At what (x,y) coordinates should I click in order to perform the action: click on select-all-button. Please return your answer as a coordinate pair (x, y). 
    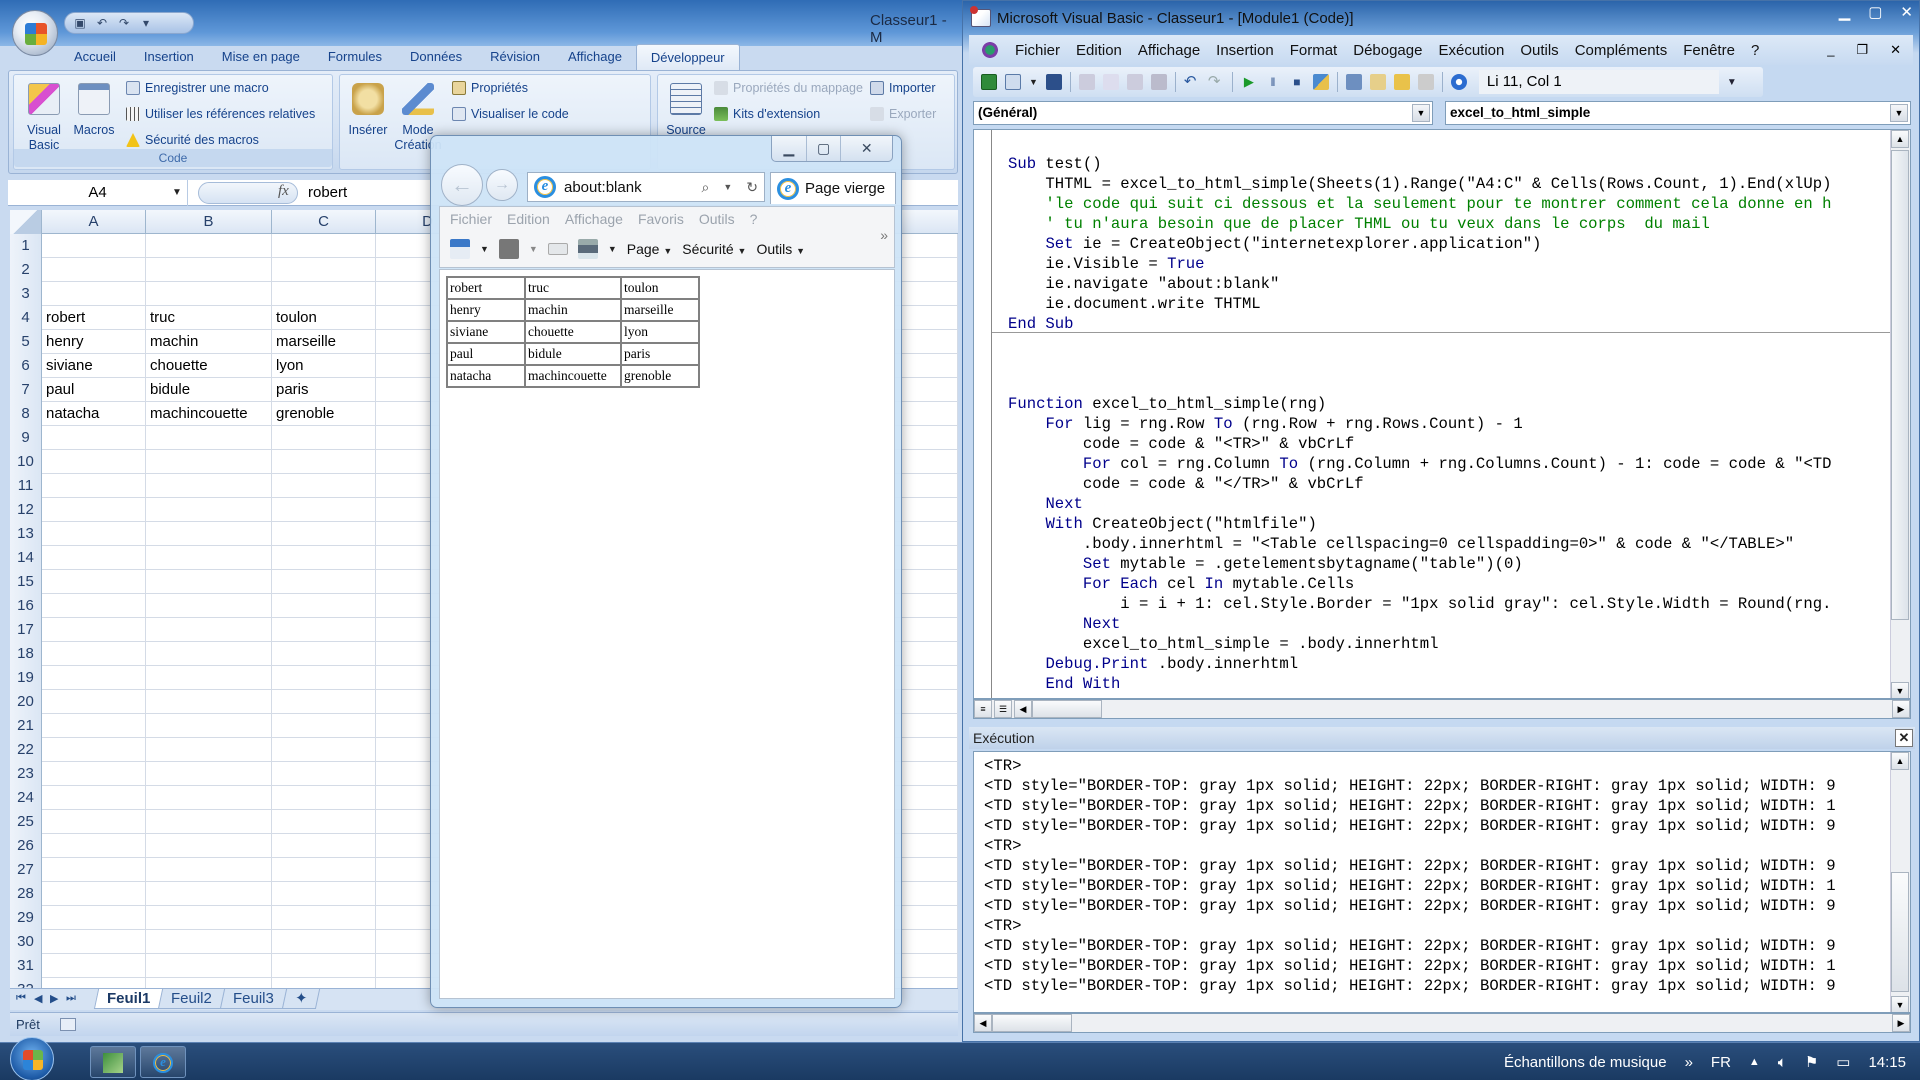
    Looking at the image, I should click on (26, 222).